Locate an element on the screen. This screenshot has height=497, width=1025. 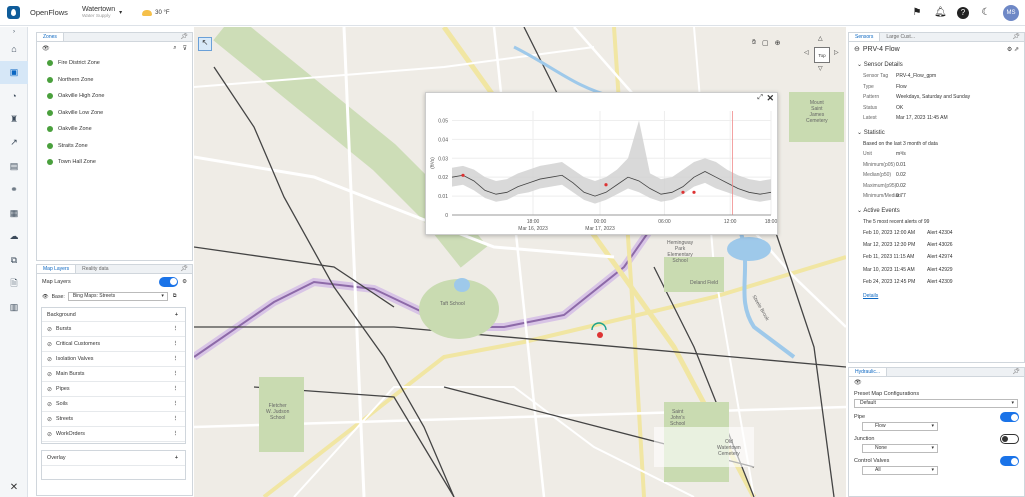
search-icon: ⌕ is located at coordinates (174, 48).